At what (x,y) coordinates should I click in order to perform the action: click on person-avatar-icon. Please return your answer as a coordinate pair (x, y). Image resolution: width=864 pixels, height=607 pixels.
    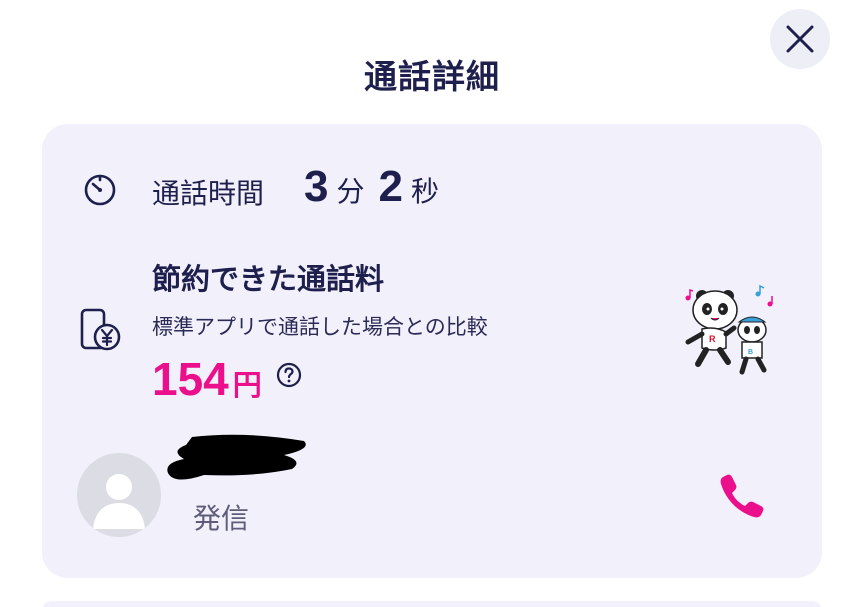
    Looking at the image, I should click on (119, 501).